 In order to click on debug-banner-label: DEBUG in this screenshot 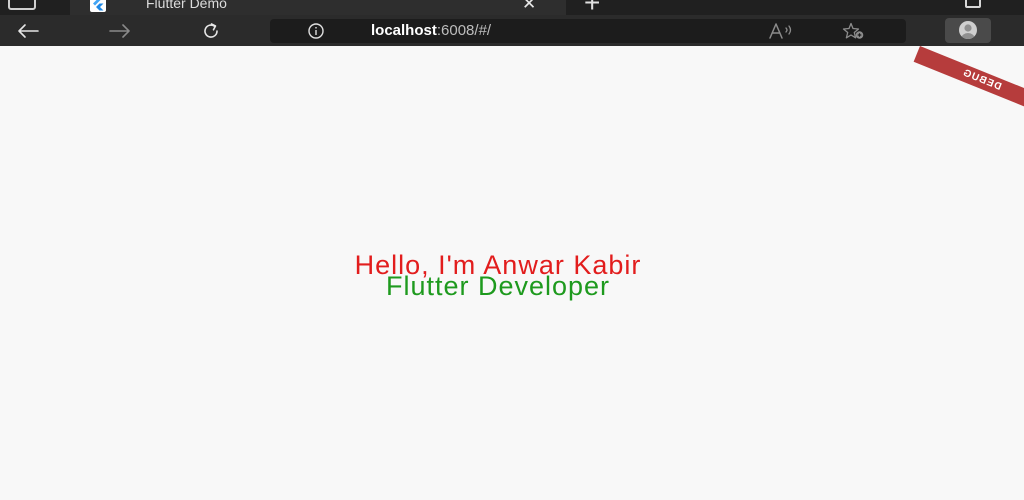, I will do `click(968, 80)`.